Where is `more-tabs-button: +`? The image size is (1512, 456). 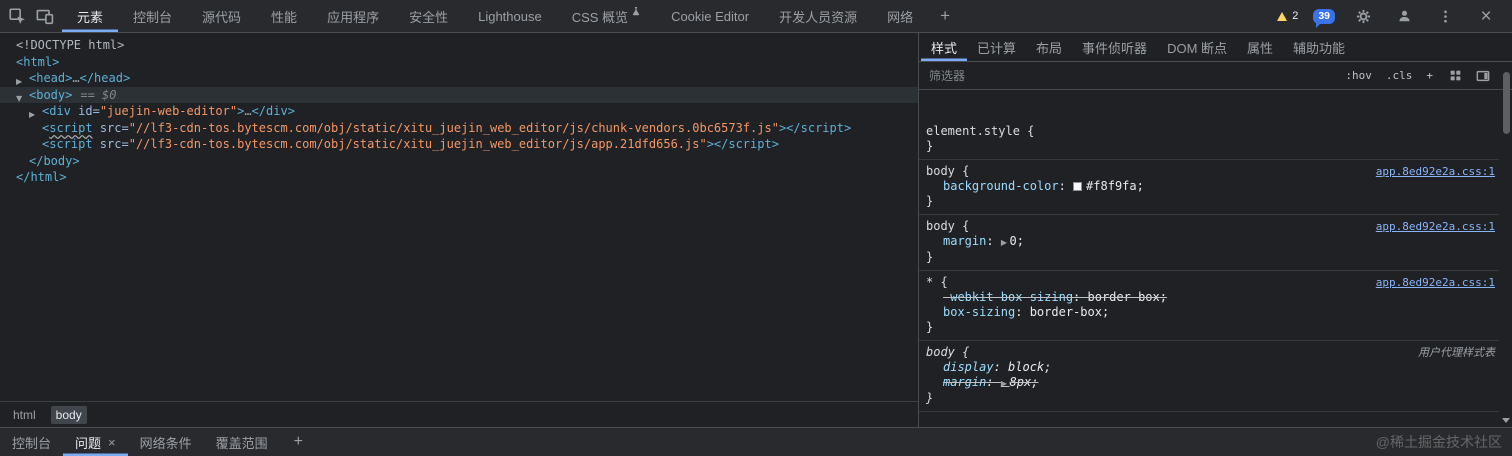
more-tabs-button: + is located at coordinates (945, 16).